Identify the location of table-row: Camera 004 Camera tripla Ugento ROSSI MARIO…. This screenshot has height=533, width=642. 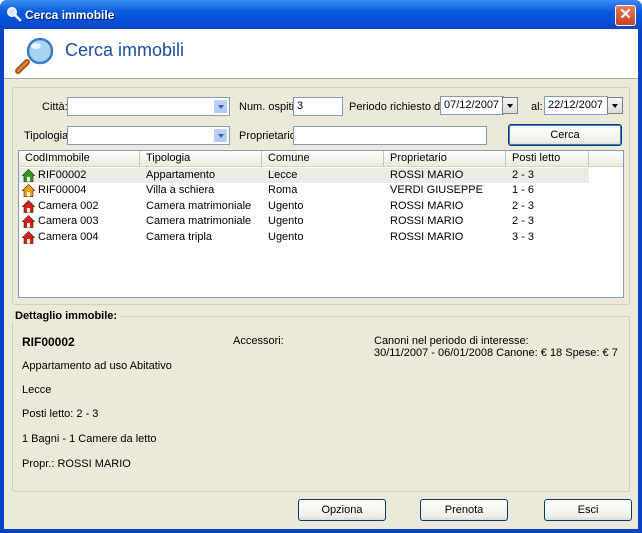
(321, 237).